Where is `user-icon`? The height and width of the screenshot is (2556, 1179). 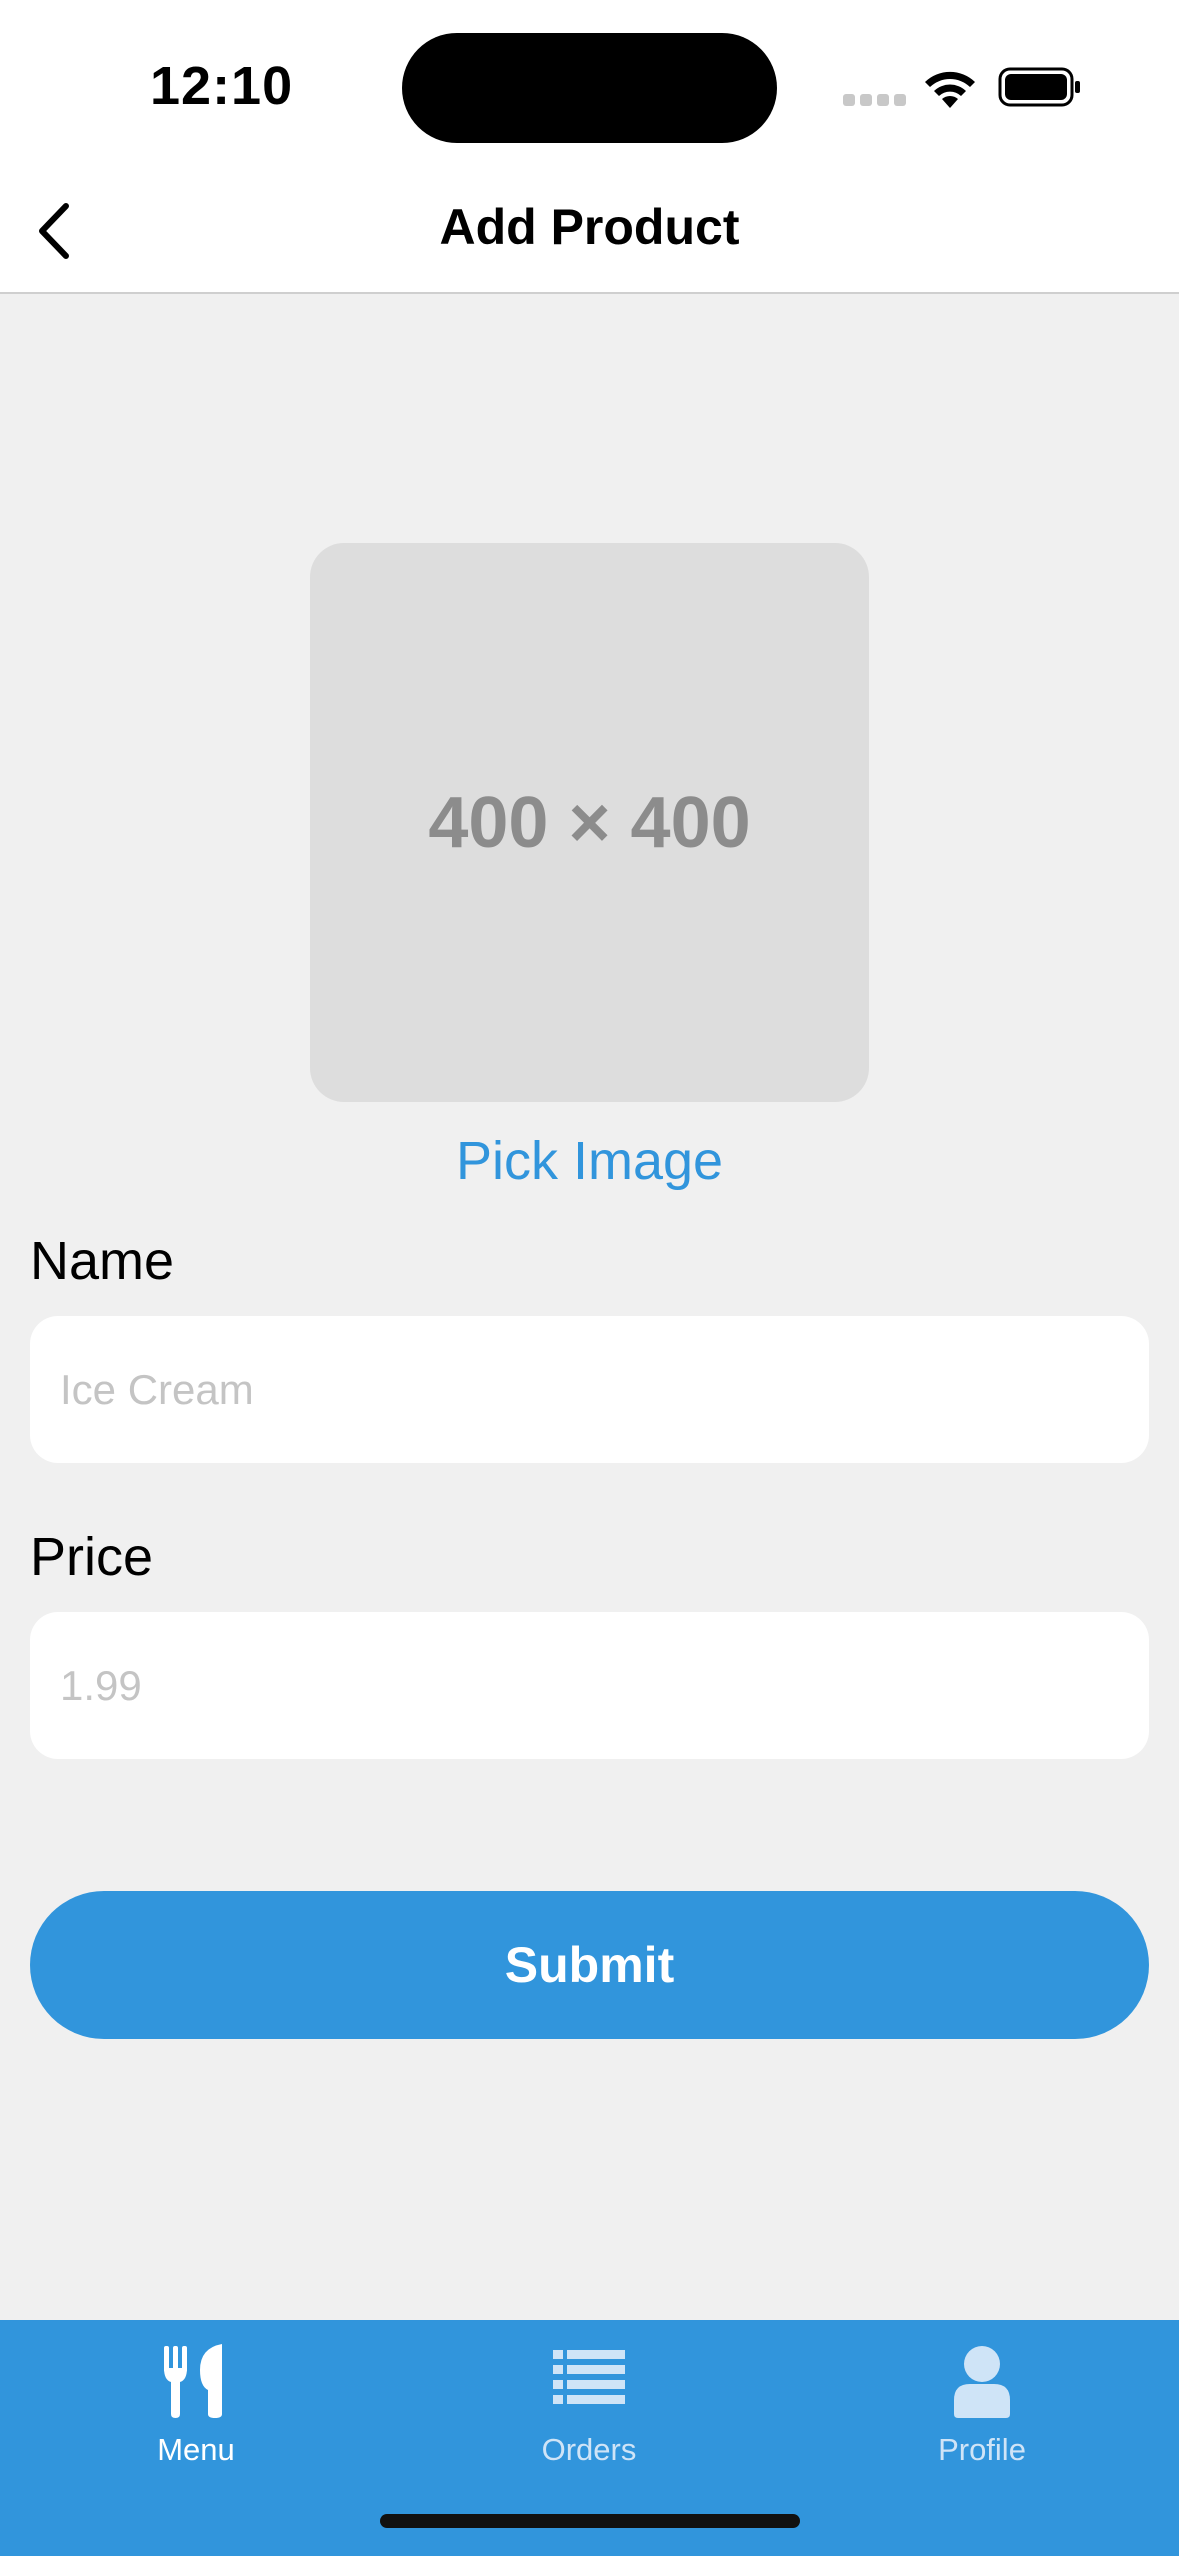 user-icon is located at coordinates (982, 2382).